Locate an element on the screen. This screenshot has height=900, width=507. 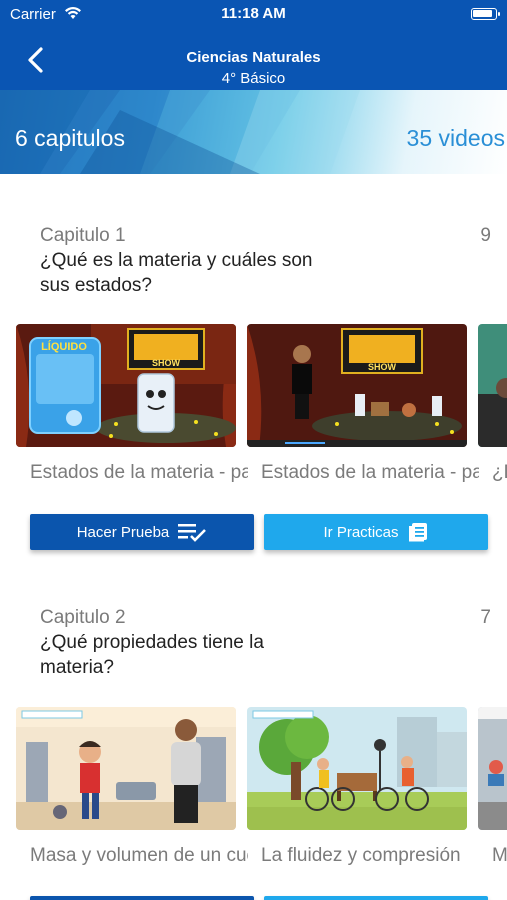
video-title: M is located at coordinates (492, 856).